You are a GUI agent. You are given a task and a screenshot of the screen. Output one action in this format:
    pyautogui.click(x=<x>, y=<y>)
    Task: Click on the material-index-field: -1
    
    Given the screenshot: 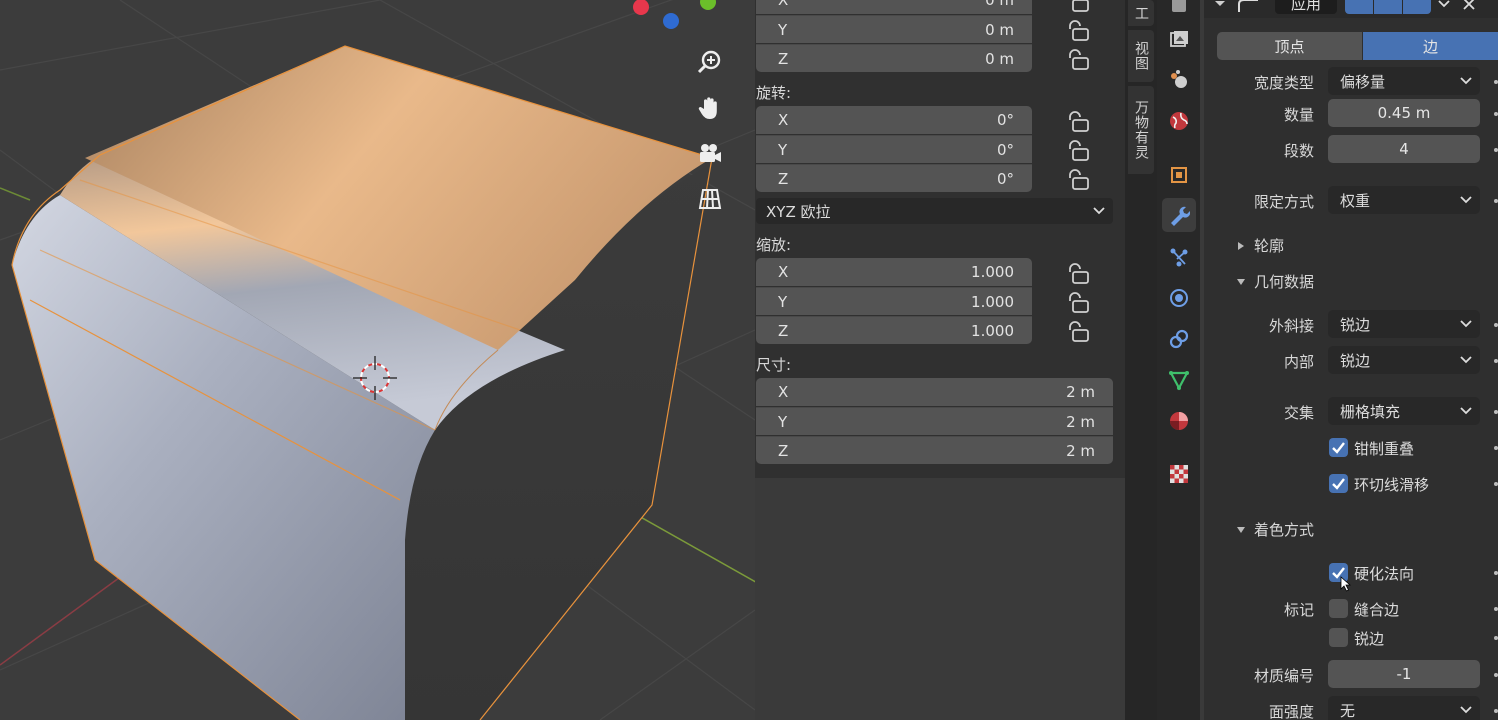 What is the action you would take?
    pyautogui.click(x=1404, y=674)
    